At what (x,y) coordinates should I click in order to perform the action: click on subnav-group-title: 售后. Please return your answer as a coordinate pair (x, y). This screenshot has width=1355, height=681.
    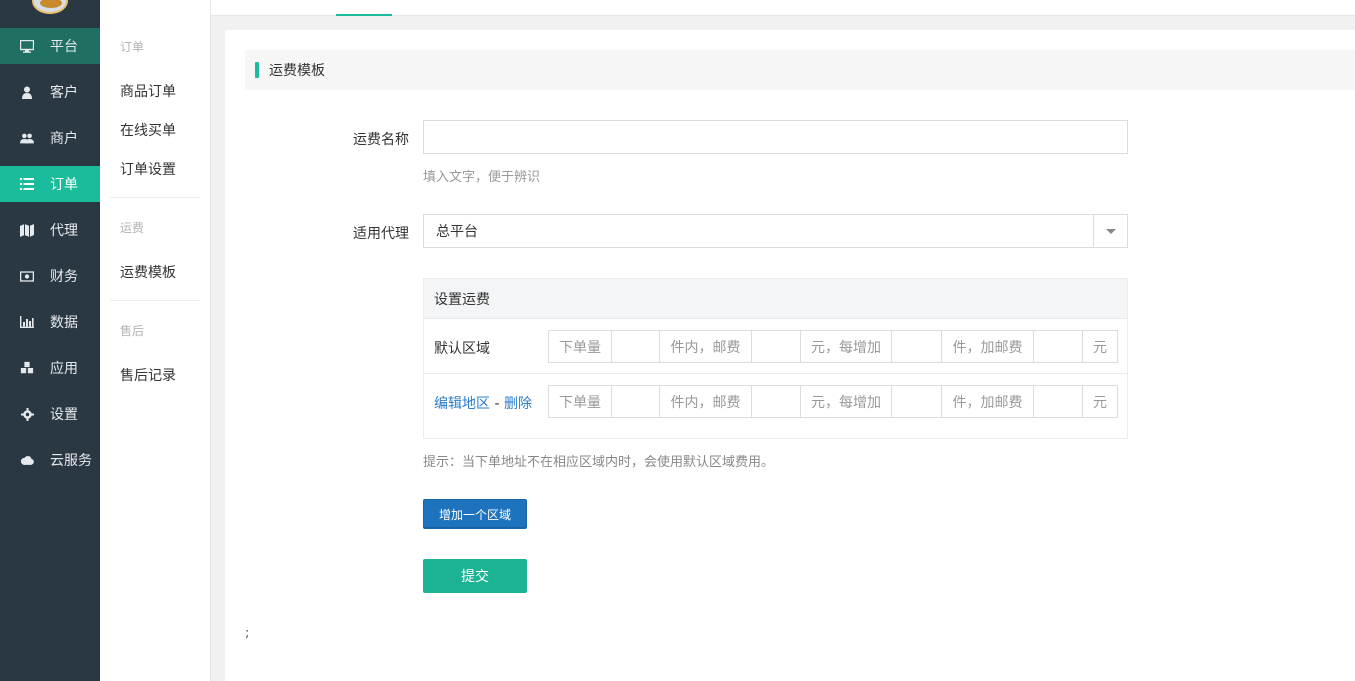
    Looking at the image, I should click on (132, 331).